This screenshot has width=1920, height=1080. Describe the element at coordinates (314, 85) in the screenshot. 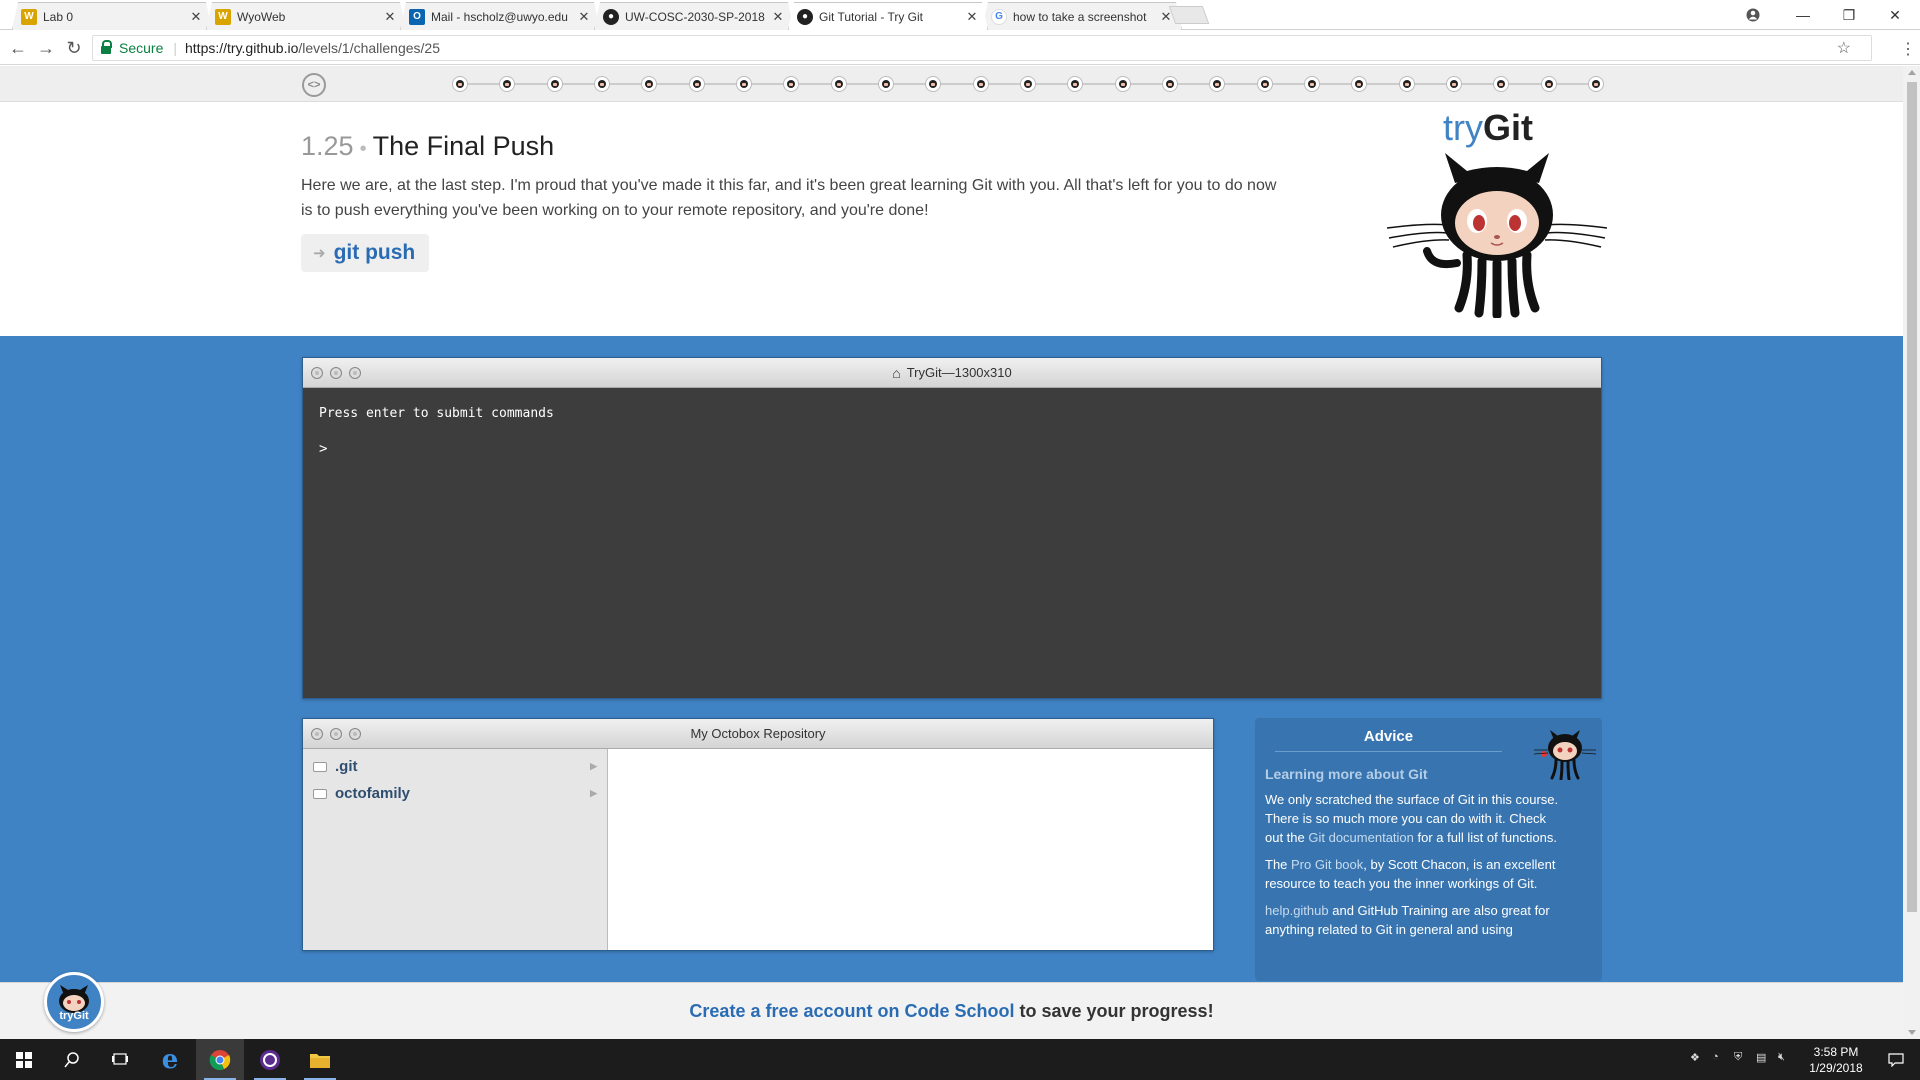

I see `course-overview-icon: <>` at that location.